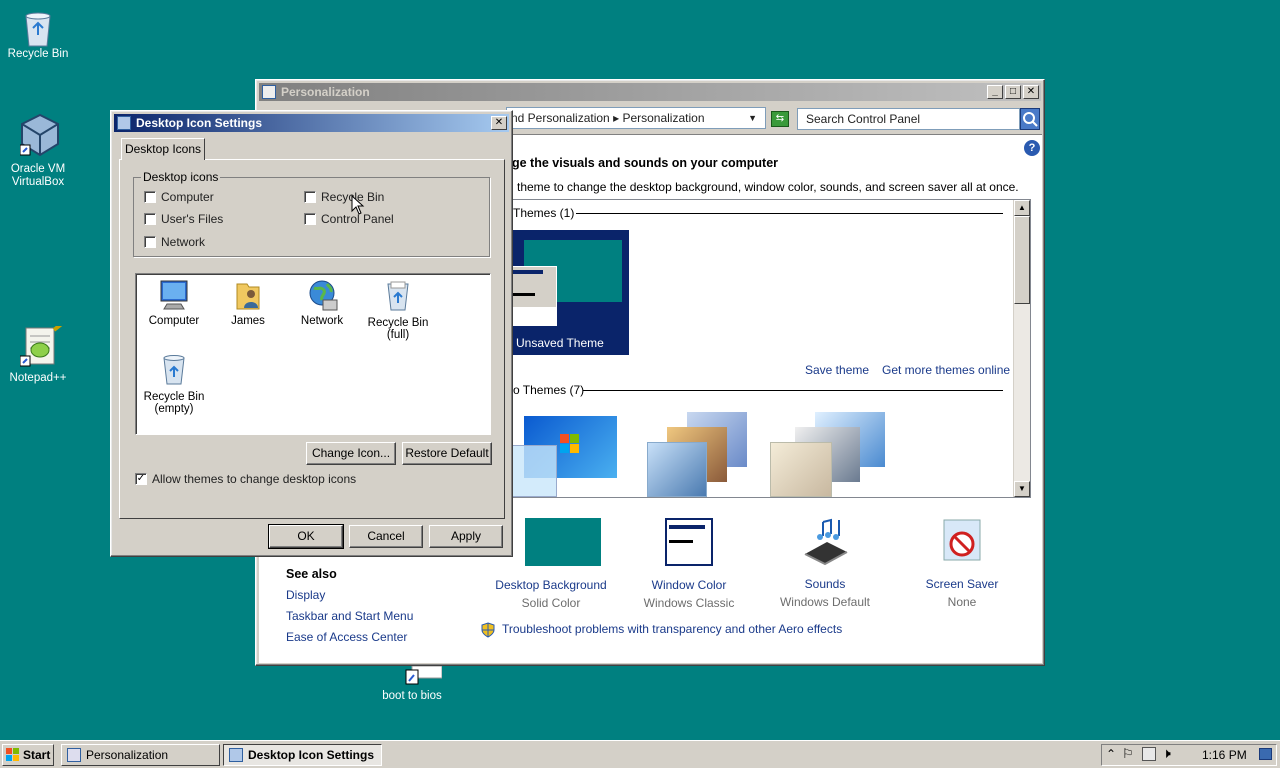 The image size is (1280, 768). Describe the element at coordinates (544, 213) in the screenshot. I see `my-themes-label: Themes (1)` at that location.